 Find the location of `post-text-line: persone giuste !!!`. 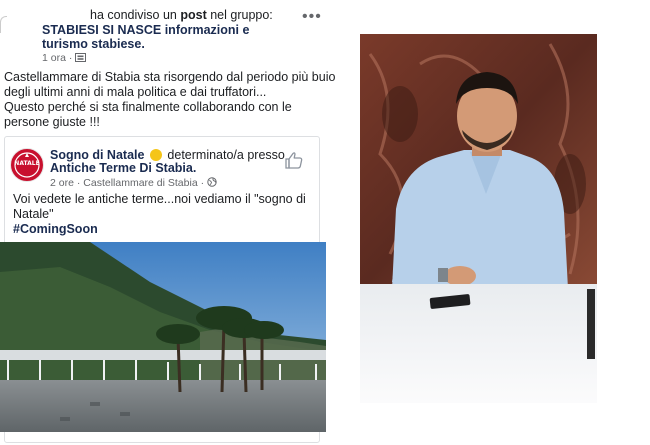

post-text-line: persone giuste !!! is located at coordinates (52, 122).